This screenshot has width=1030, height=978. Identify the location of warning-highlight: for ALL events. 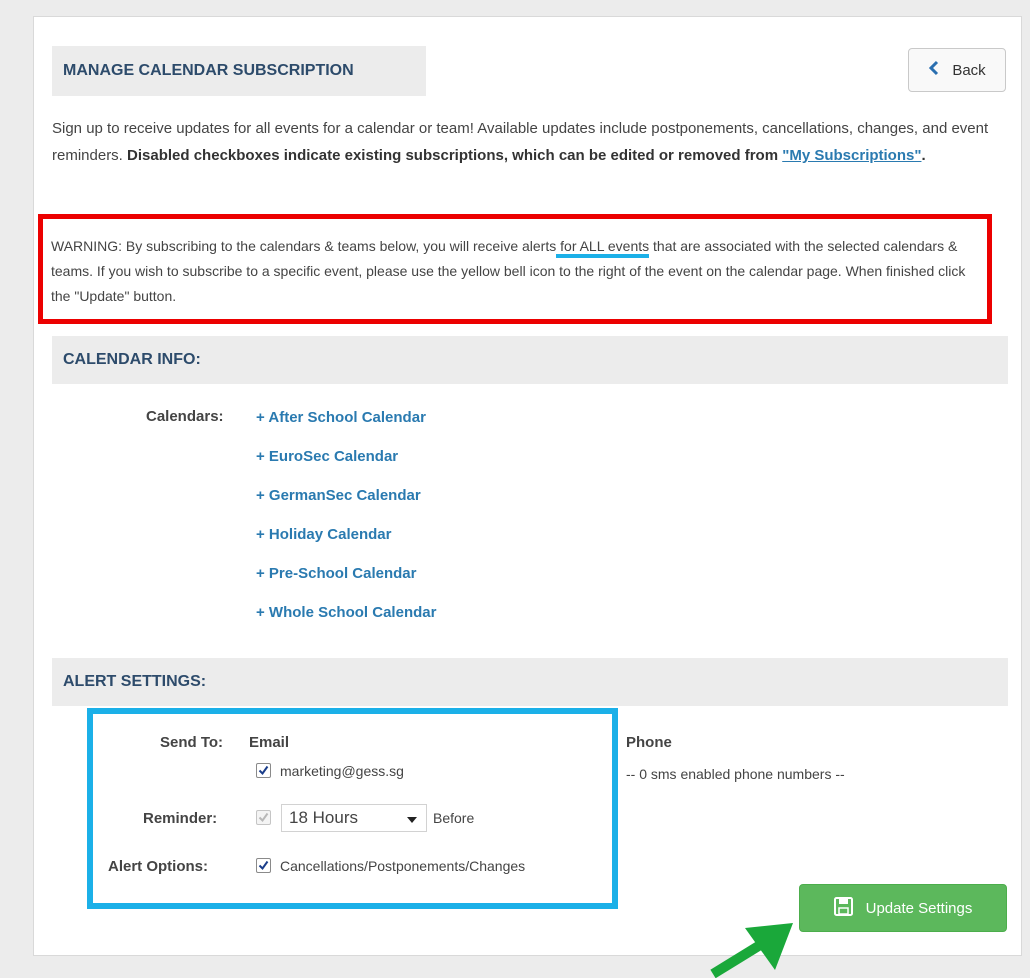
(603, 248).